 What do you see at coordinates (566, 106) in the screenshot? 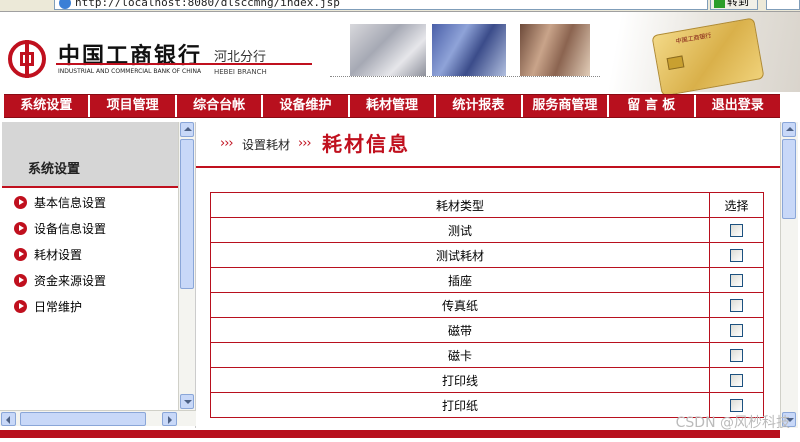
I see `nav-service-provider-management: 服务商管理` at bounding box center [566, 106].